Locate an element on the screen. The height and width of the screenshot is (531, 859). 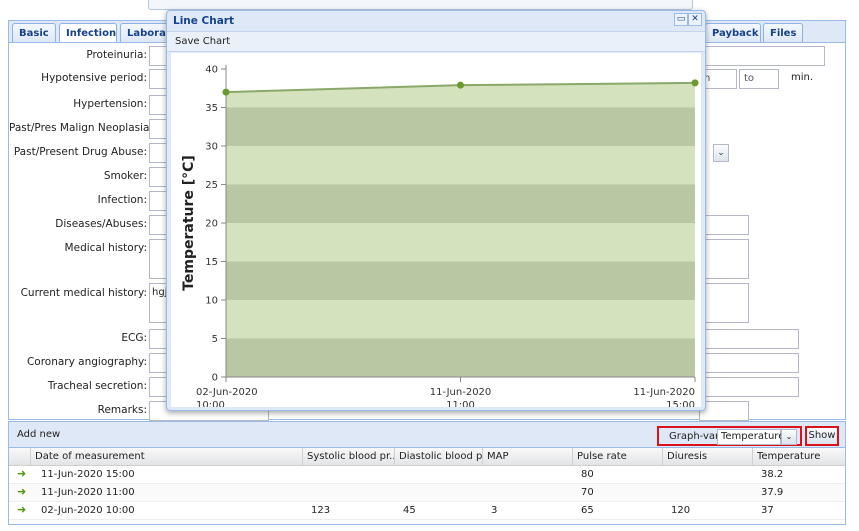
drug-abuse-dropdown-button: ⌄ is located at coordinates (721, 153).